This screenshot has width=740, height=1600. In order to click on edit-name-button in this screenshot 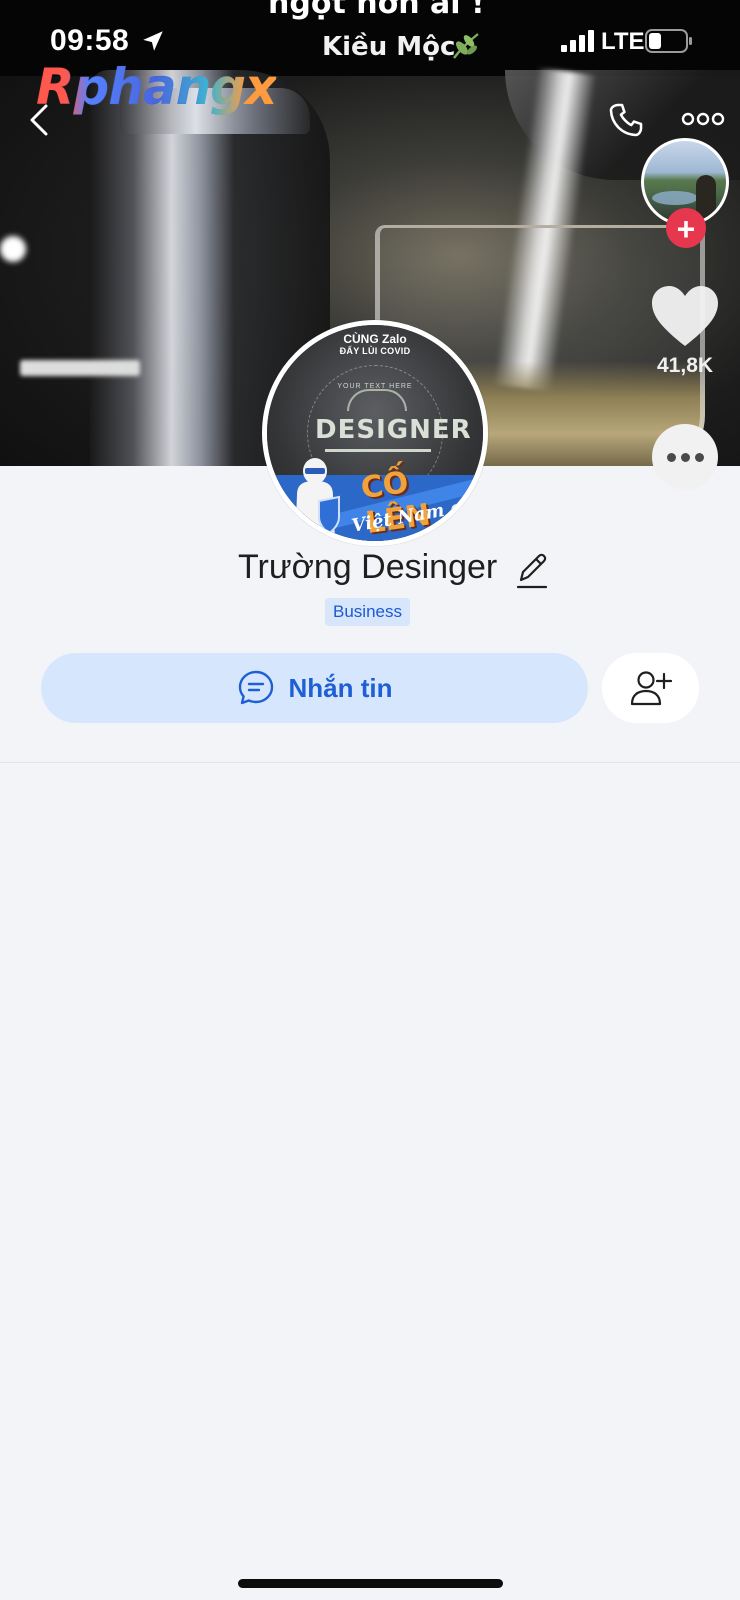, I will do `click(532, 570)`.